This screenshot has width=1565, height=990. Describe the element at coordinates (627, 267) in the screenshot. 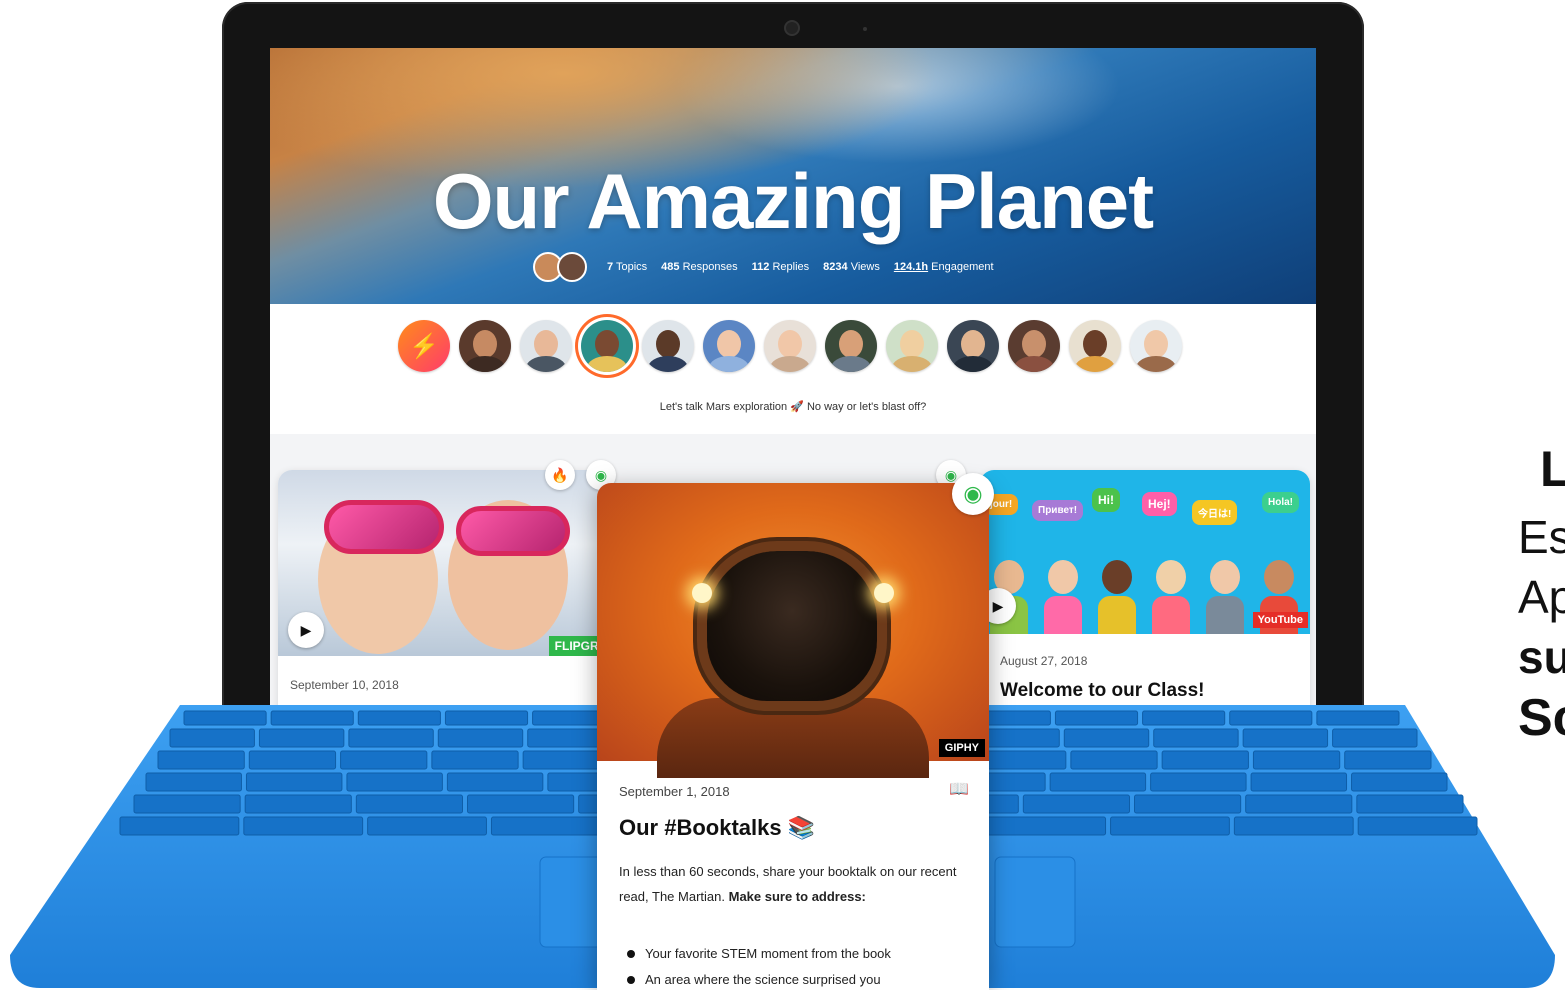

I see `stat-topics: 7 Topics` at that location.